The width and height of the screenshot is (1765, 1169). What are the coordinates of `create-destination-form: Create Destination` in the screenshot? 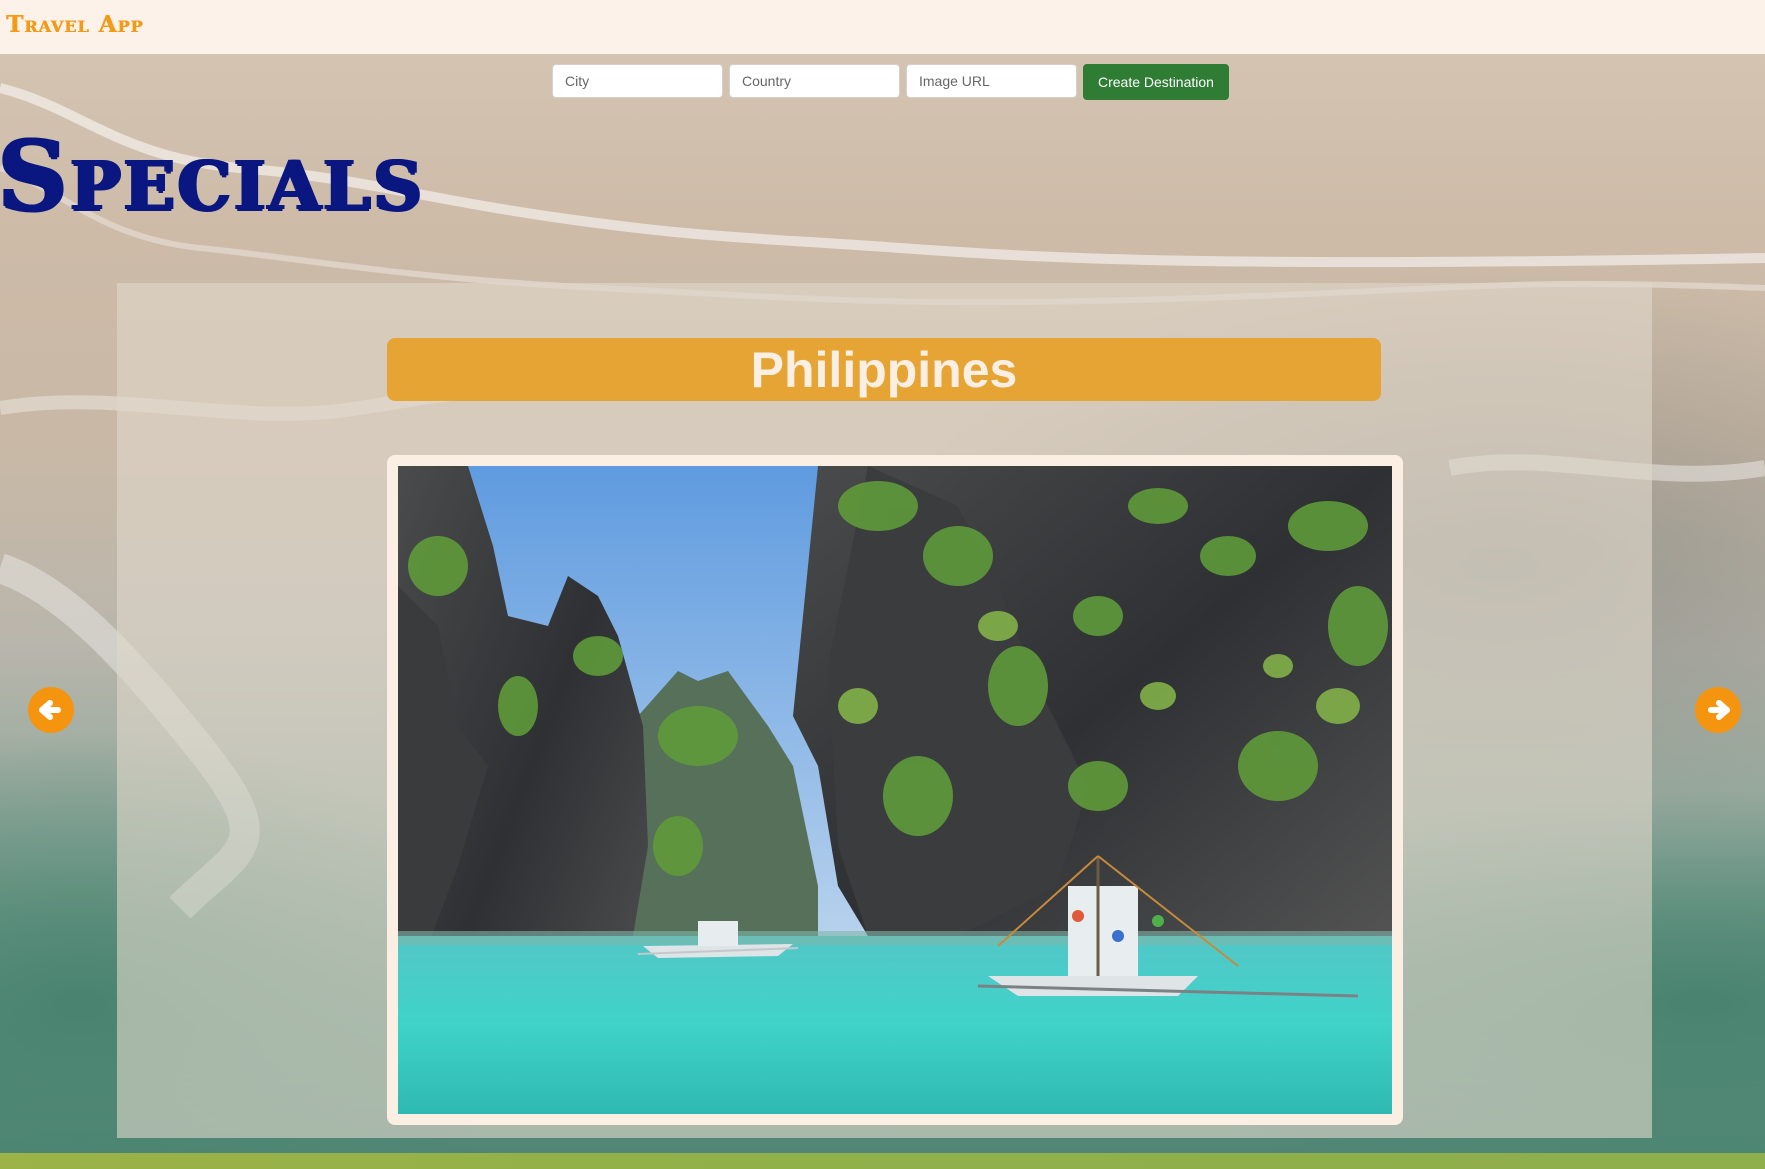 It's located at (890, 82).